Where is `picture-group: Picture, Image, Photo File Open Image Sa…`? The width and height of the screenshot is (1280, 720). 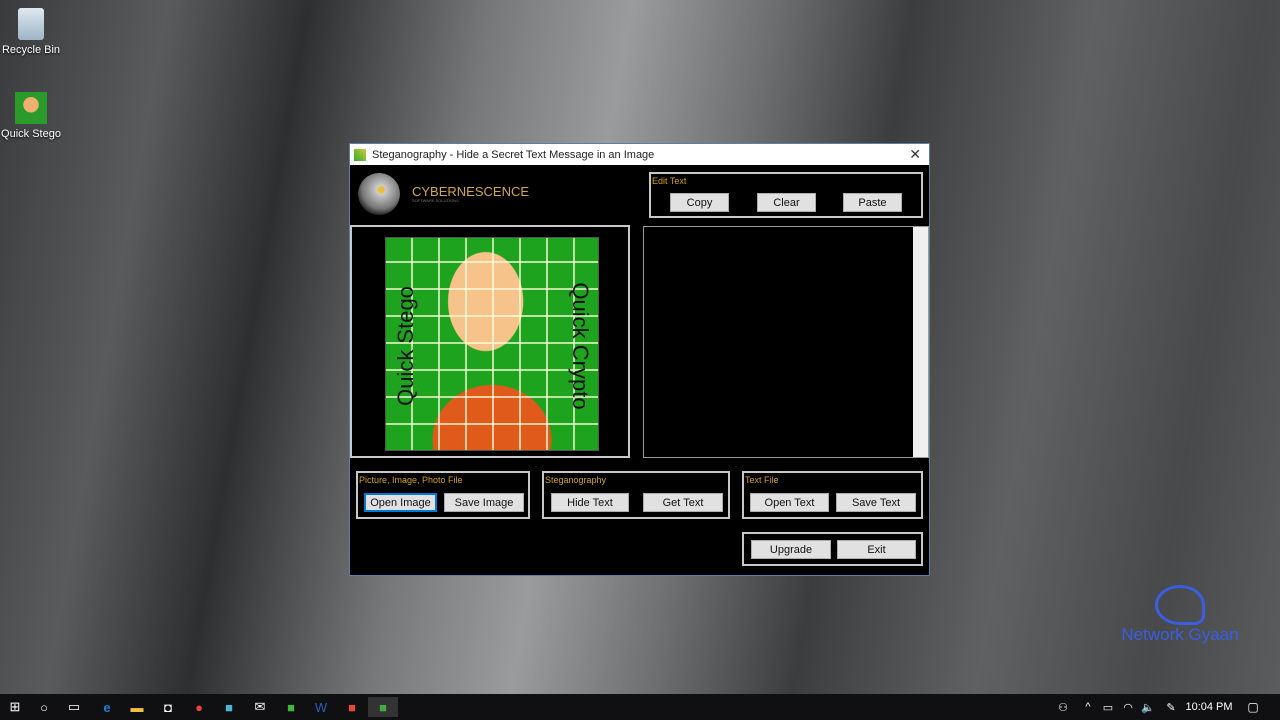
picture-group: Picture, Image, Photo File Open Image Sa… is located at coordinates (443, 495).